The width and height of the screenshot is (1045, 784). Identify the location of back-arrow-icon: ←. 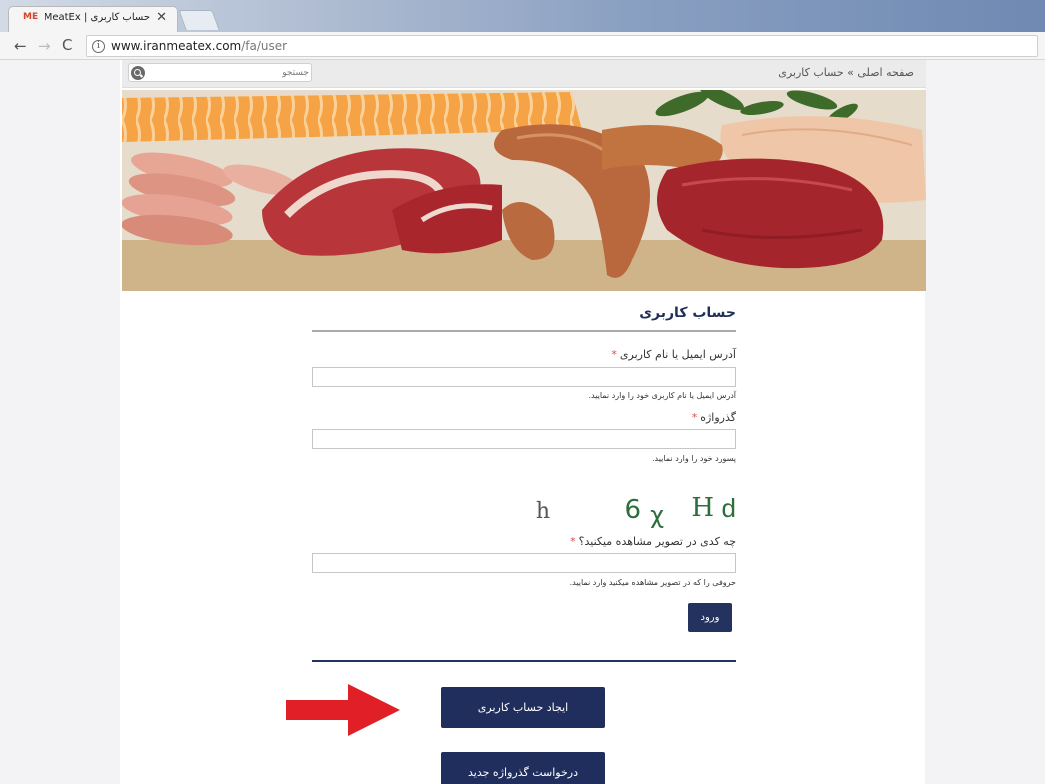
(20, 46).